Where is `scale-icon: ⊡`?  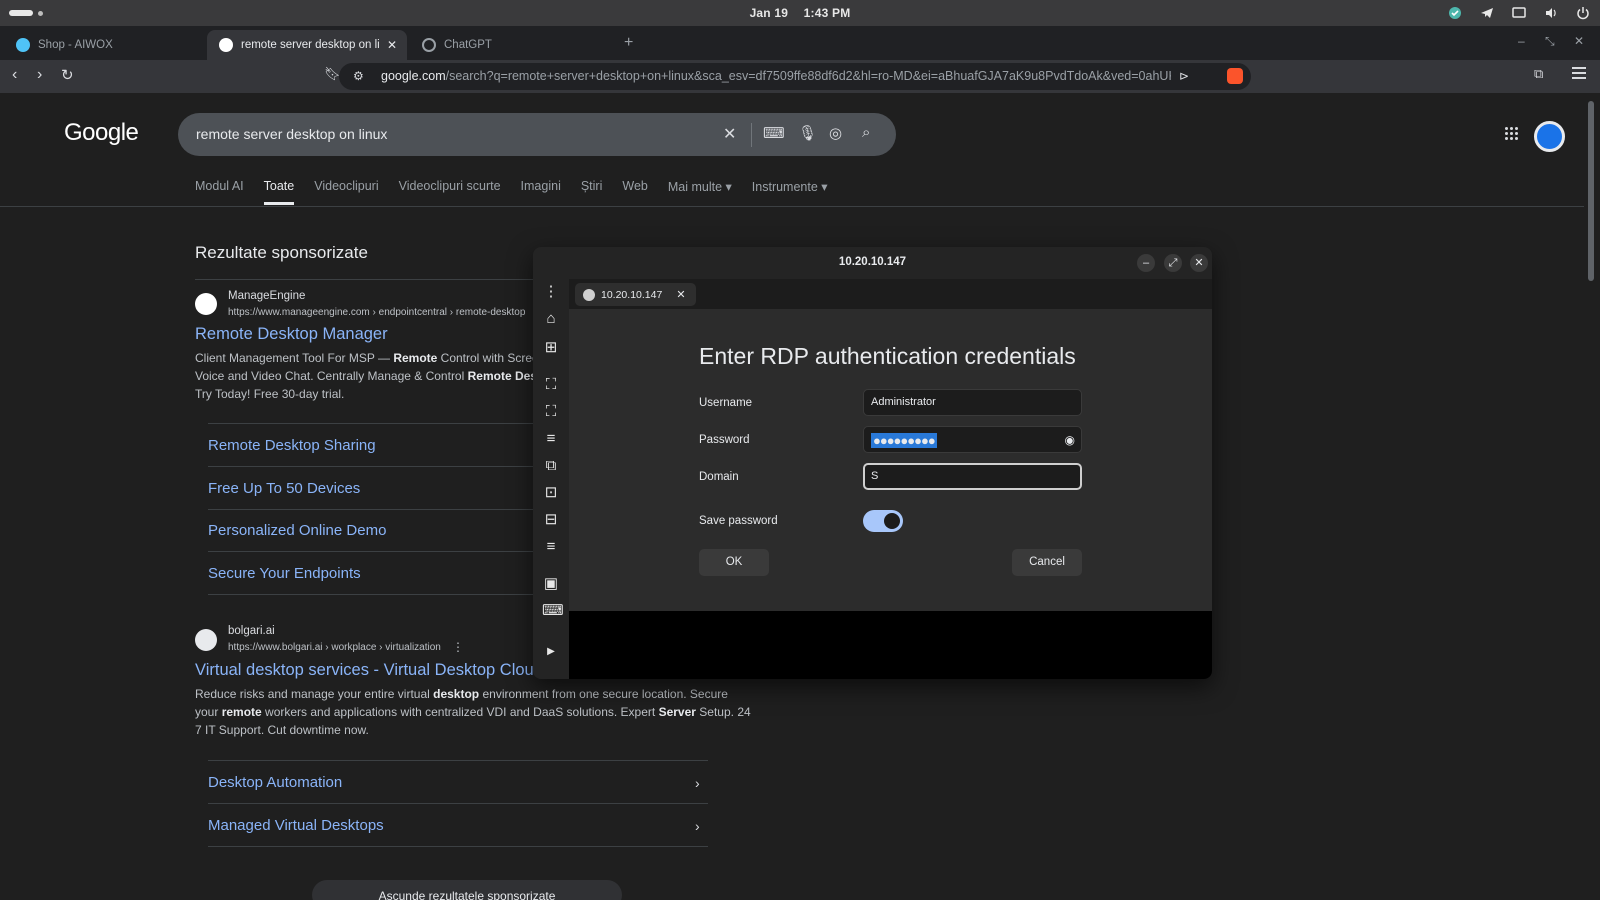
scale-icon: ⊡ is located at coordinates (551, 493).